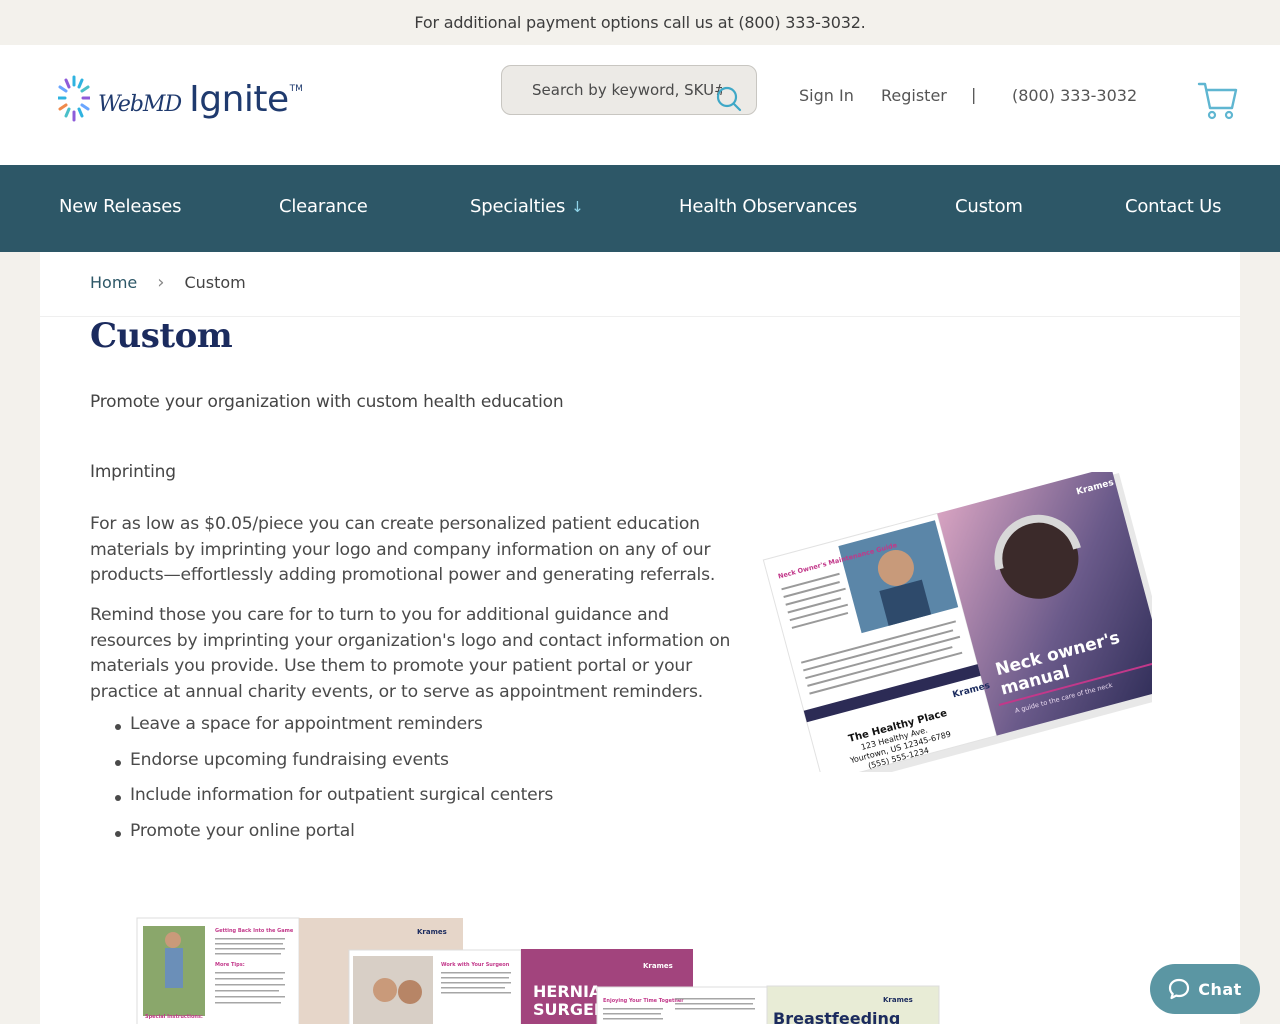  I want to click on brochure1-subheading: More Tips:, so click(230, 965).